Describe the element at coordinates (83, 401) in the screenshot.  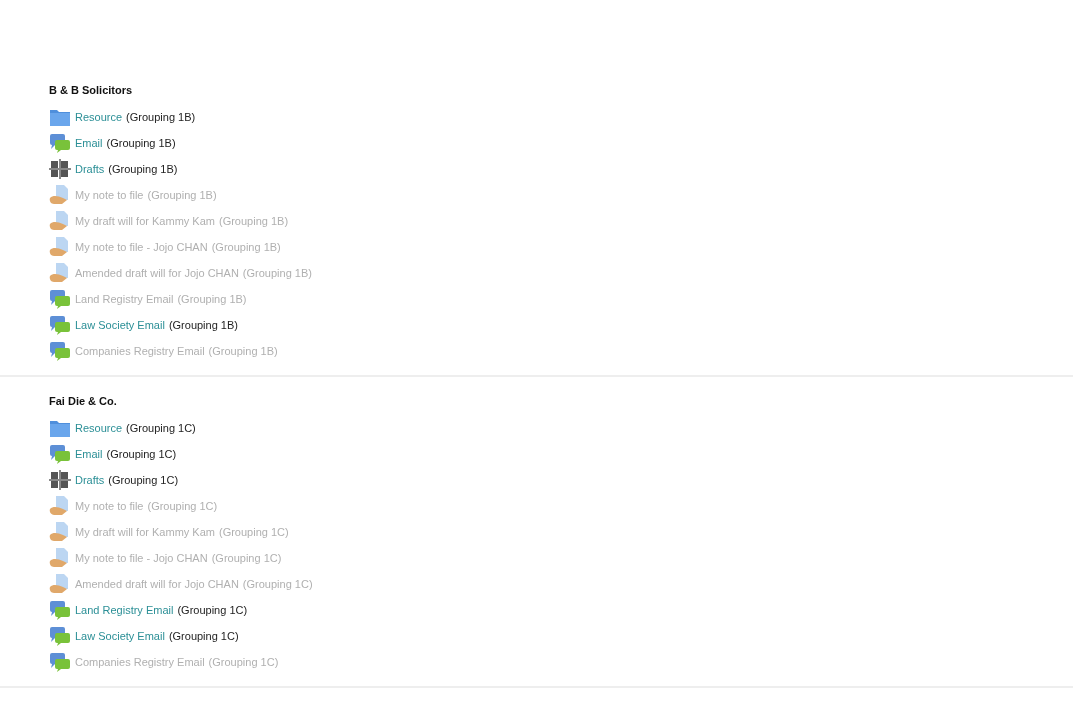
I see `section-title: Fai Die & Co.` at that location.